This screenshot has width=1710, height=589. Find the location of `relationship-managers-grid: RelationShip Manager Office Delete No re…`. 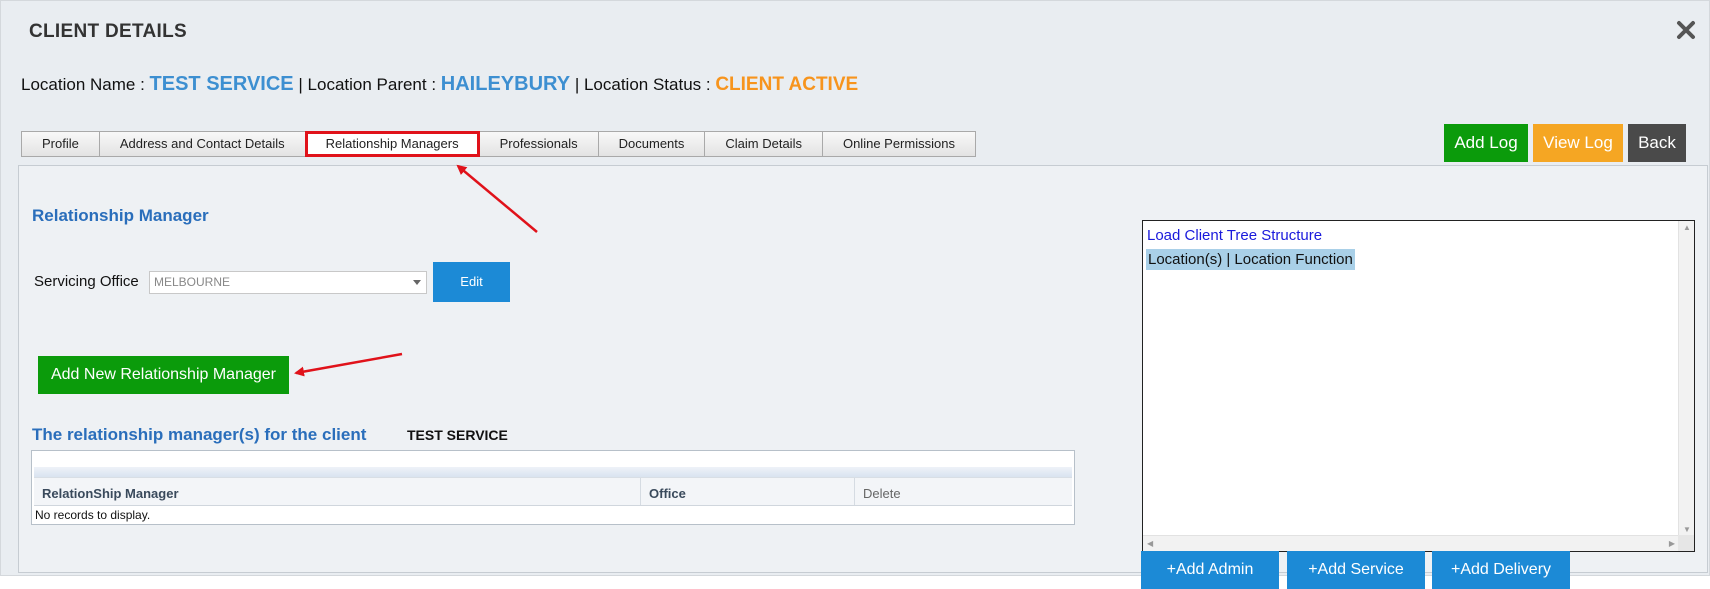

relationship-managers-grid: RelationShip Manager Office Delete No re… is located at coordinates (553, 487).